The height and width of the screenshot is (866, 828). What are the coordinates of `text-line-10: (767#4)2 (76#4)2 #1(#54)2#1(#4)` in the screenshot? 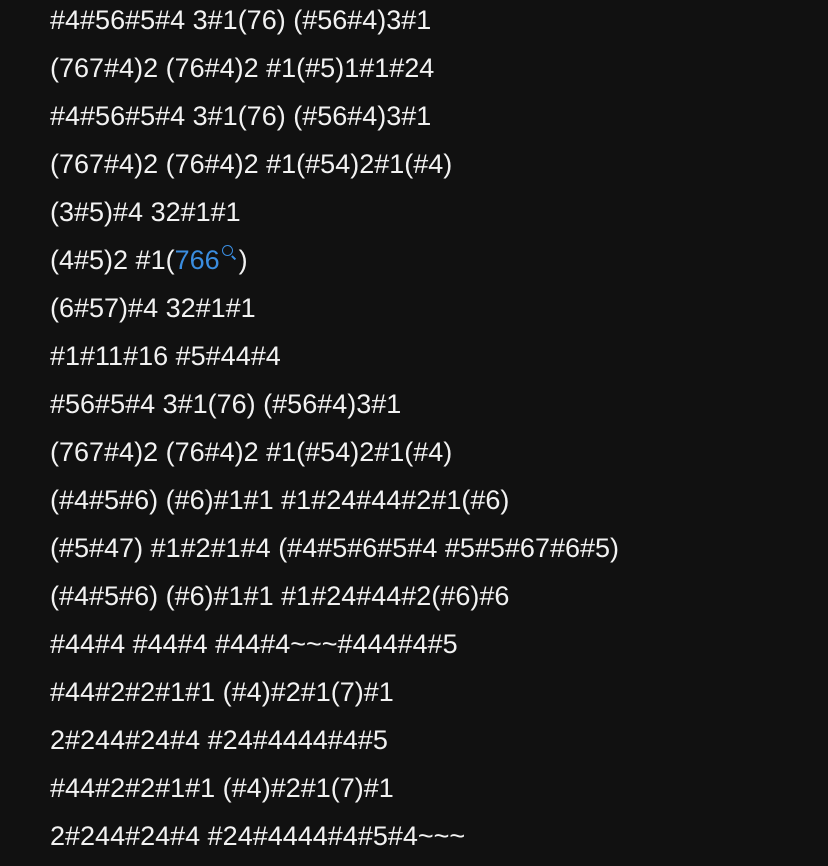 It's located at (251, 452).